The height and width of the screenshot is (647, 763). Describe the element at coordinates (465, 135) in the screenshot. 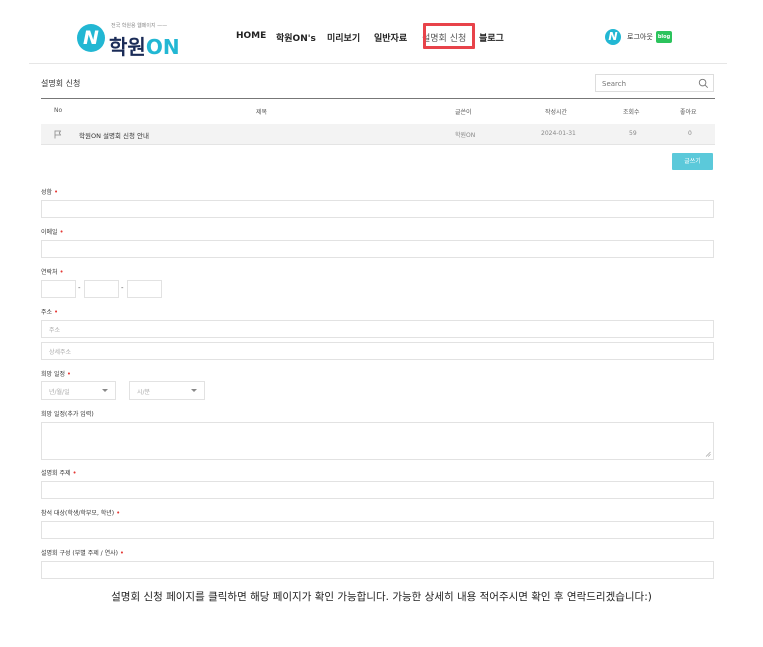

I see `row-author: 학원ON` at that location.